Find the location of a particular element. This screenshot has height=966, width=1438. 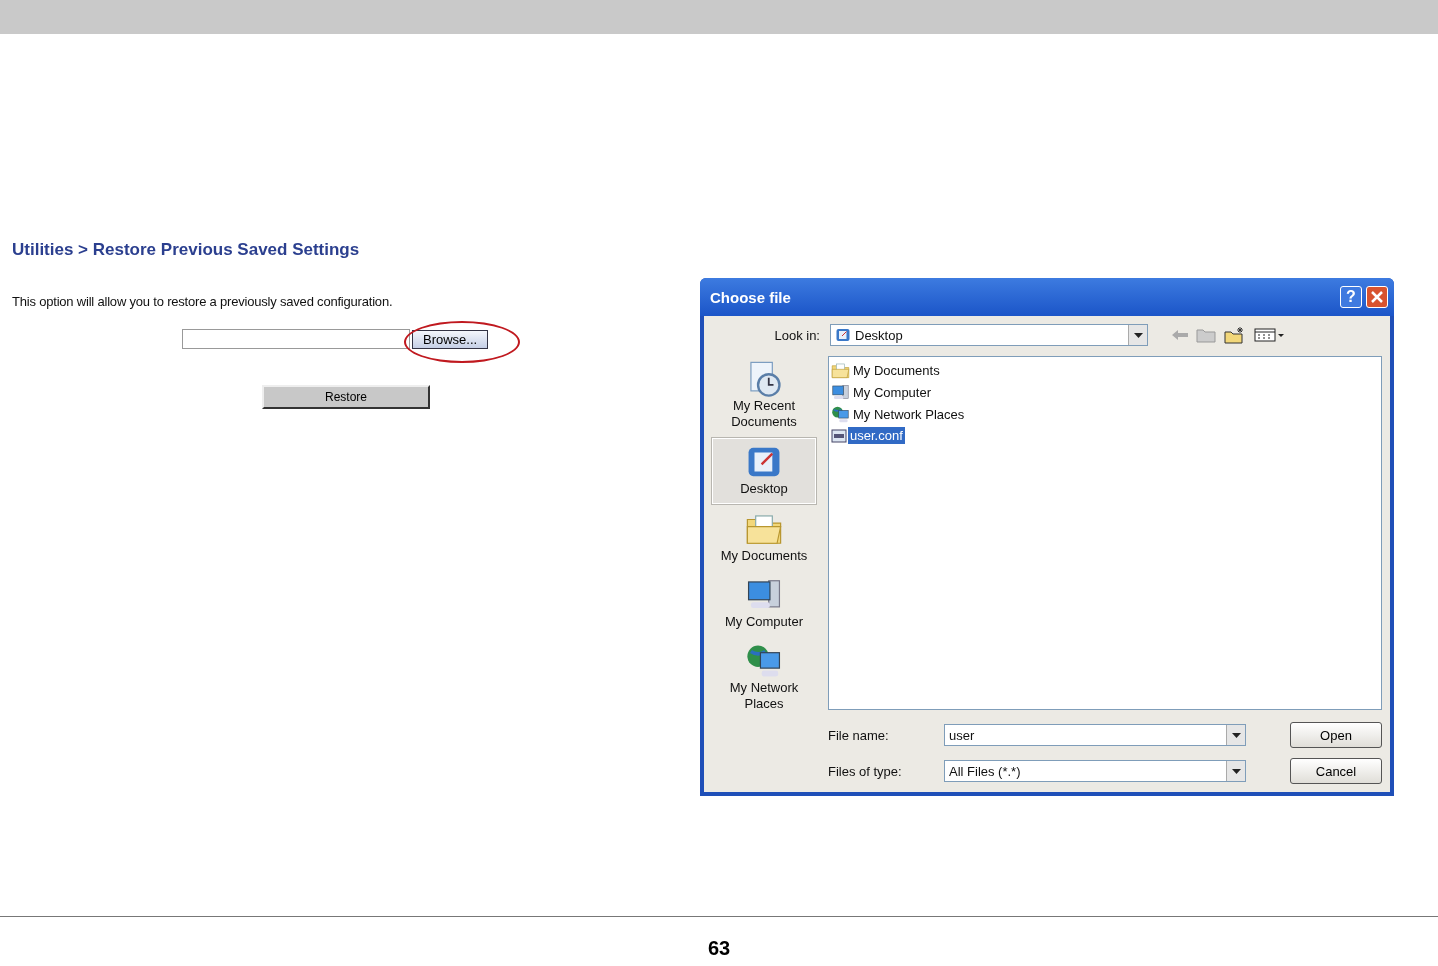

places-bar-item: My Computer is located at coordinates (764, 604).